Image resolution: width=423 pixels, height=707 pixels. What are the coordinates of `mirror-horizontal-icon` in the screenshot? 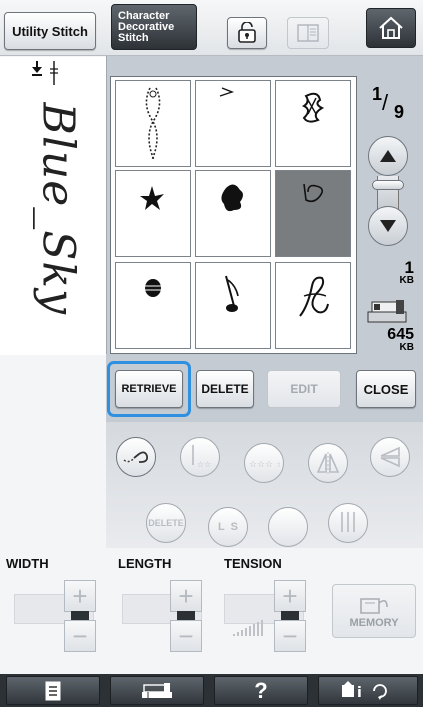 It's located at (390, 457).